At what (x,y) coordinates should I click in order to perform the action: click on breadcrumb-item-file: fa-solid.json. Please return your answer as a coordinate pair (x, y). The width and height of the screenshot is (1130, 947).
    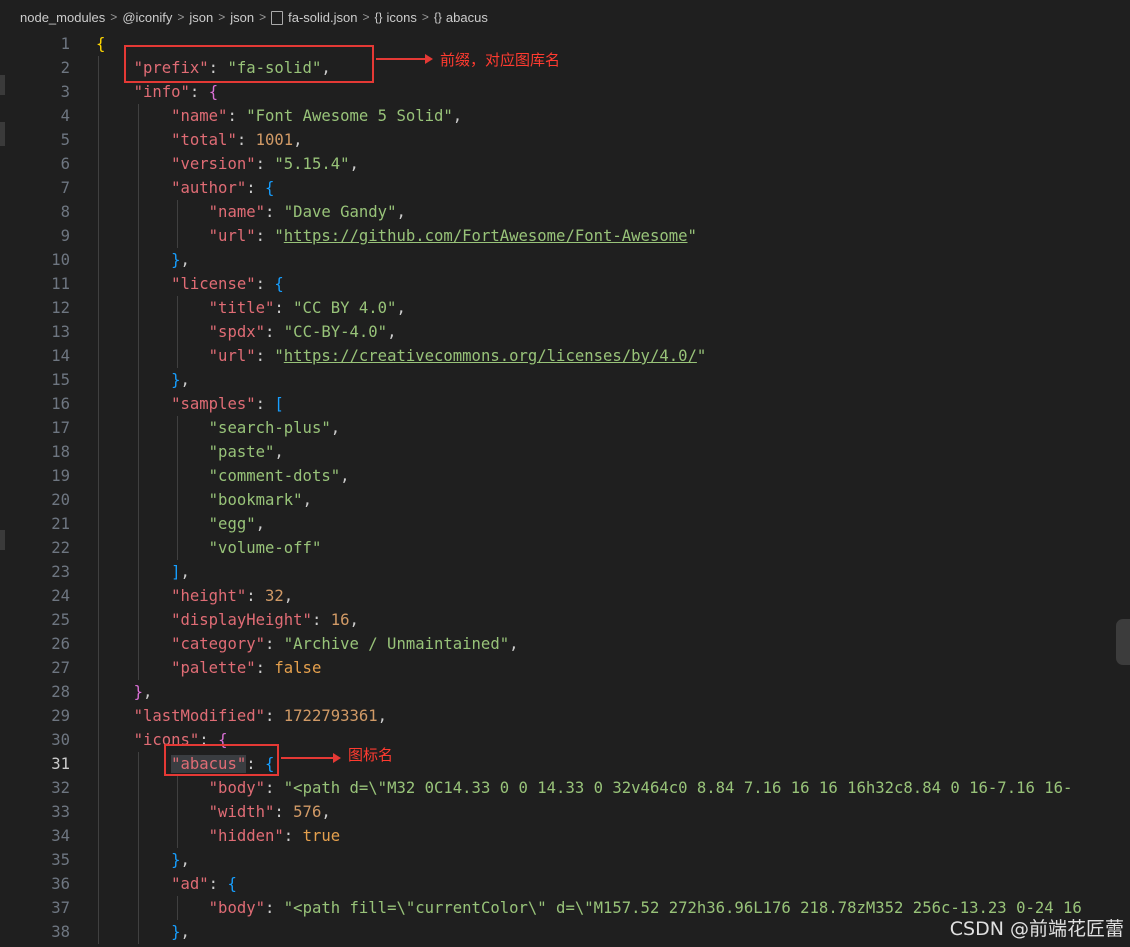
    Looking at the image, I should click on (322, 17).